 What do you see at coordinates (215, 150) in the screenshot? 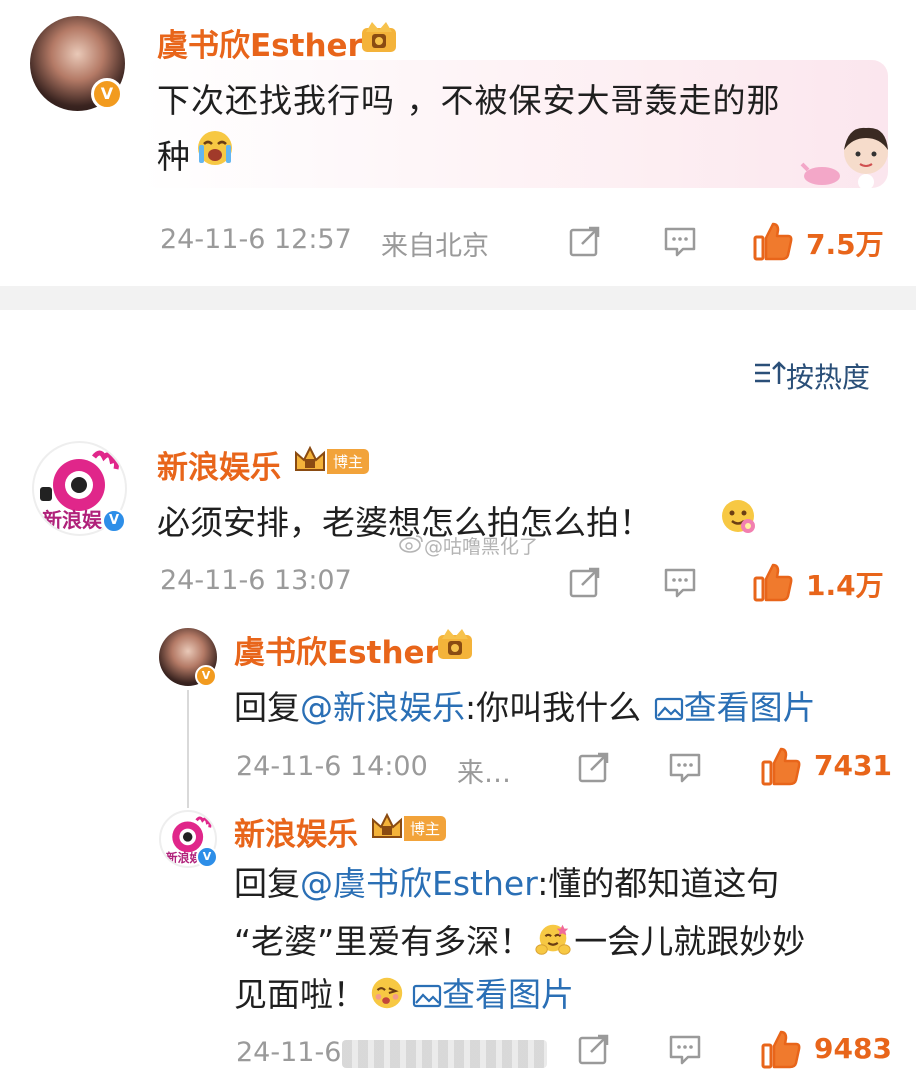
I see `crying-emoji-icon` at bounding box center [215, 150].